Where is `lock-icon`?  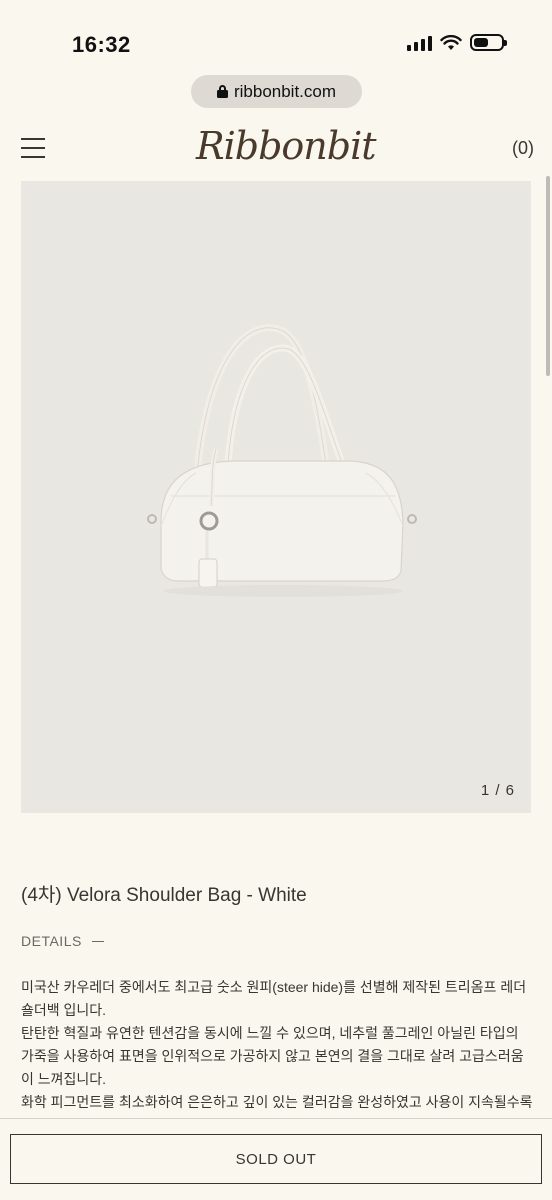
lock-icon is located at coordinates (222, 91).